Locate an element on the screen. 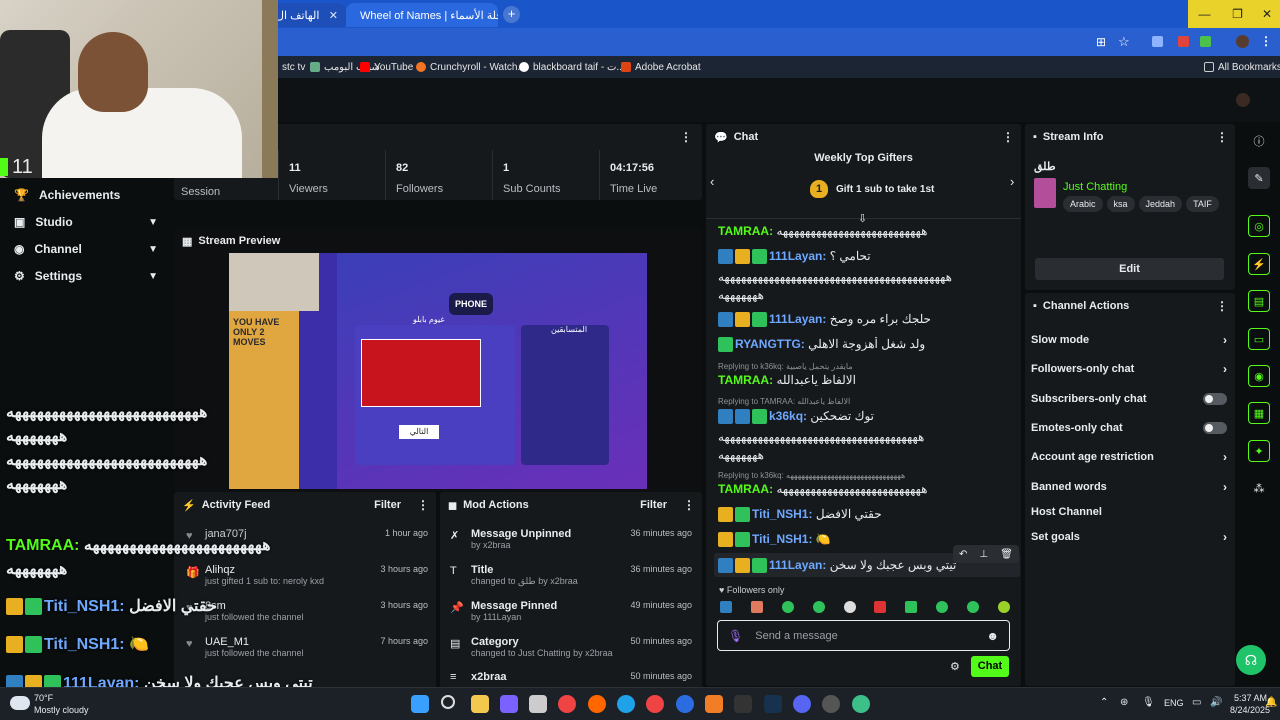  host-channel-action: Host Channel is located at coordinates (1129, 512).